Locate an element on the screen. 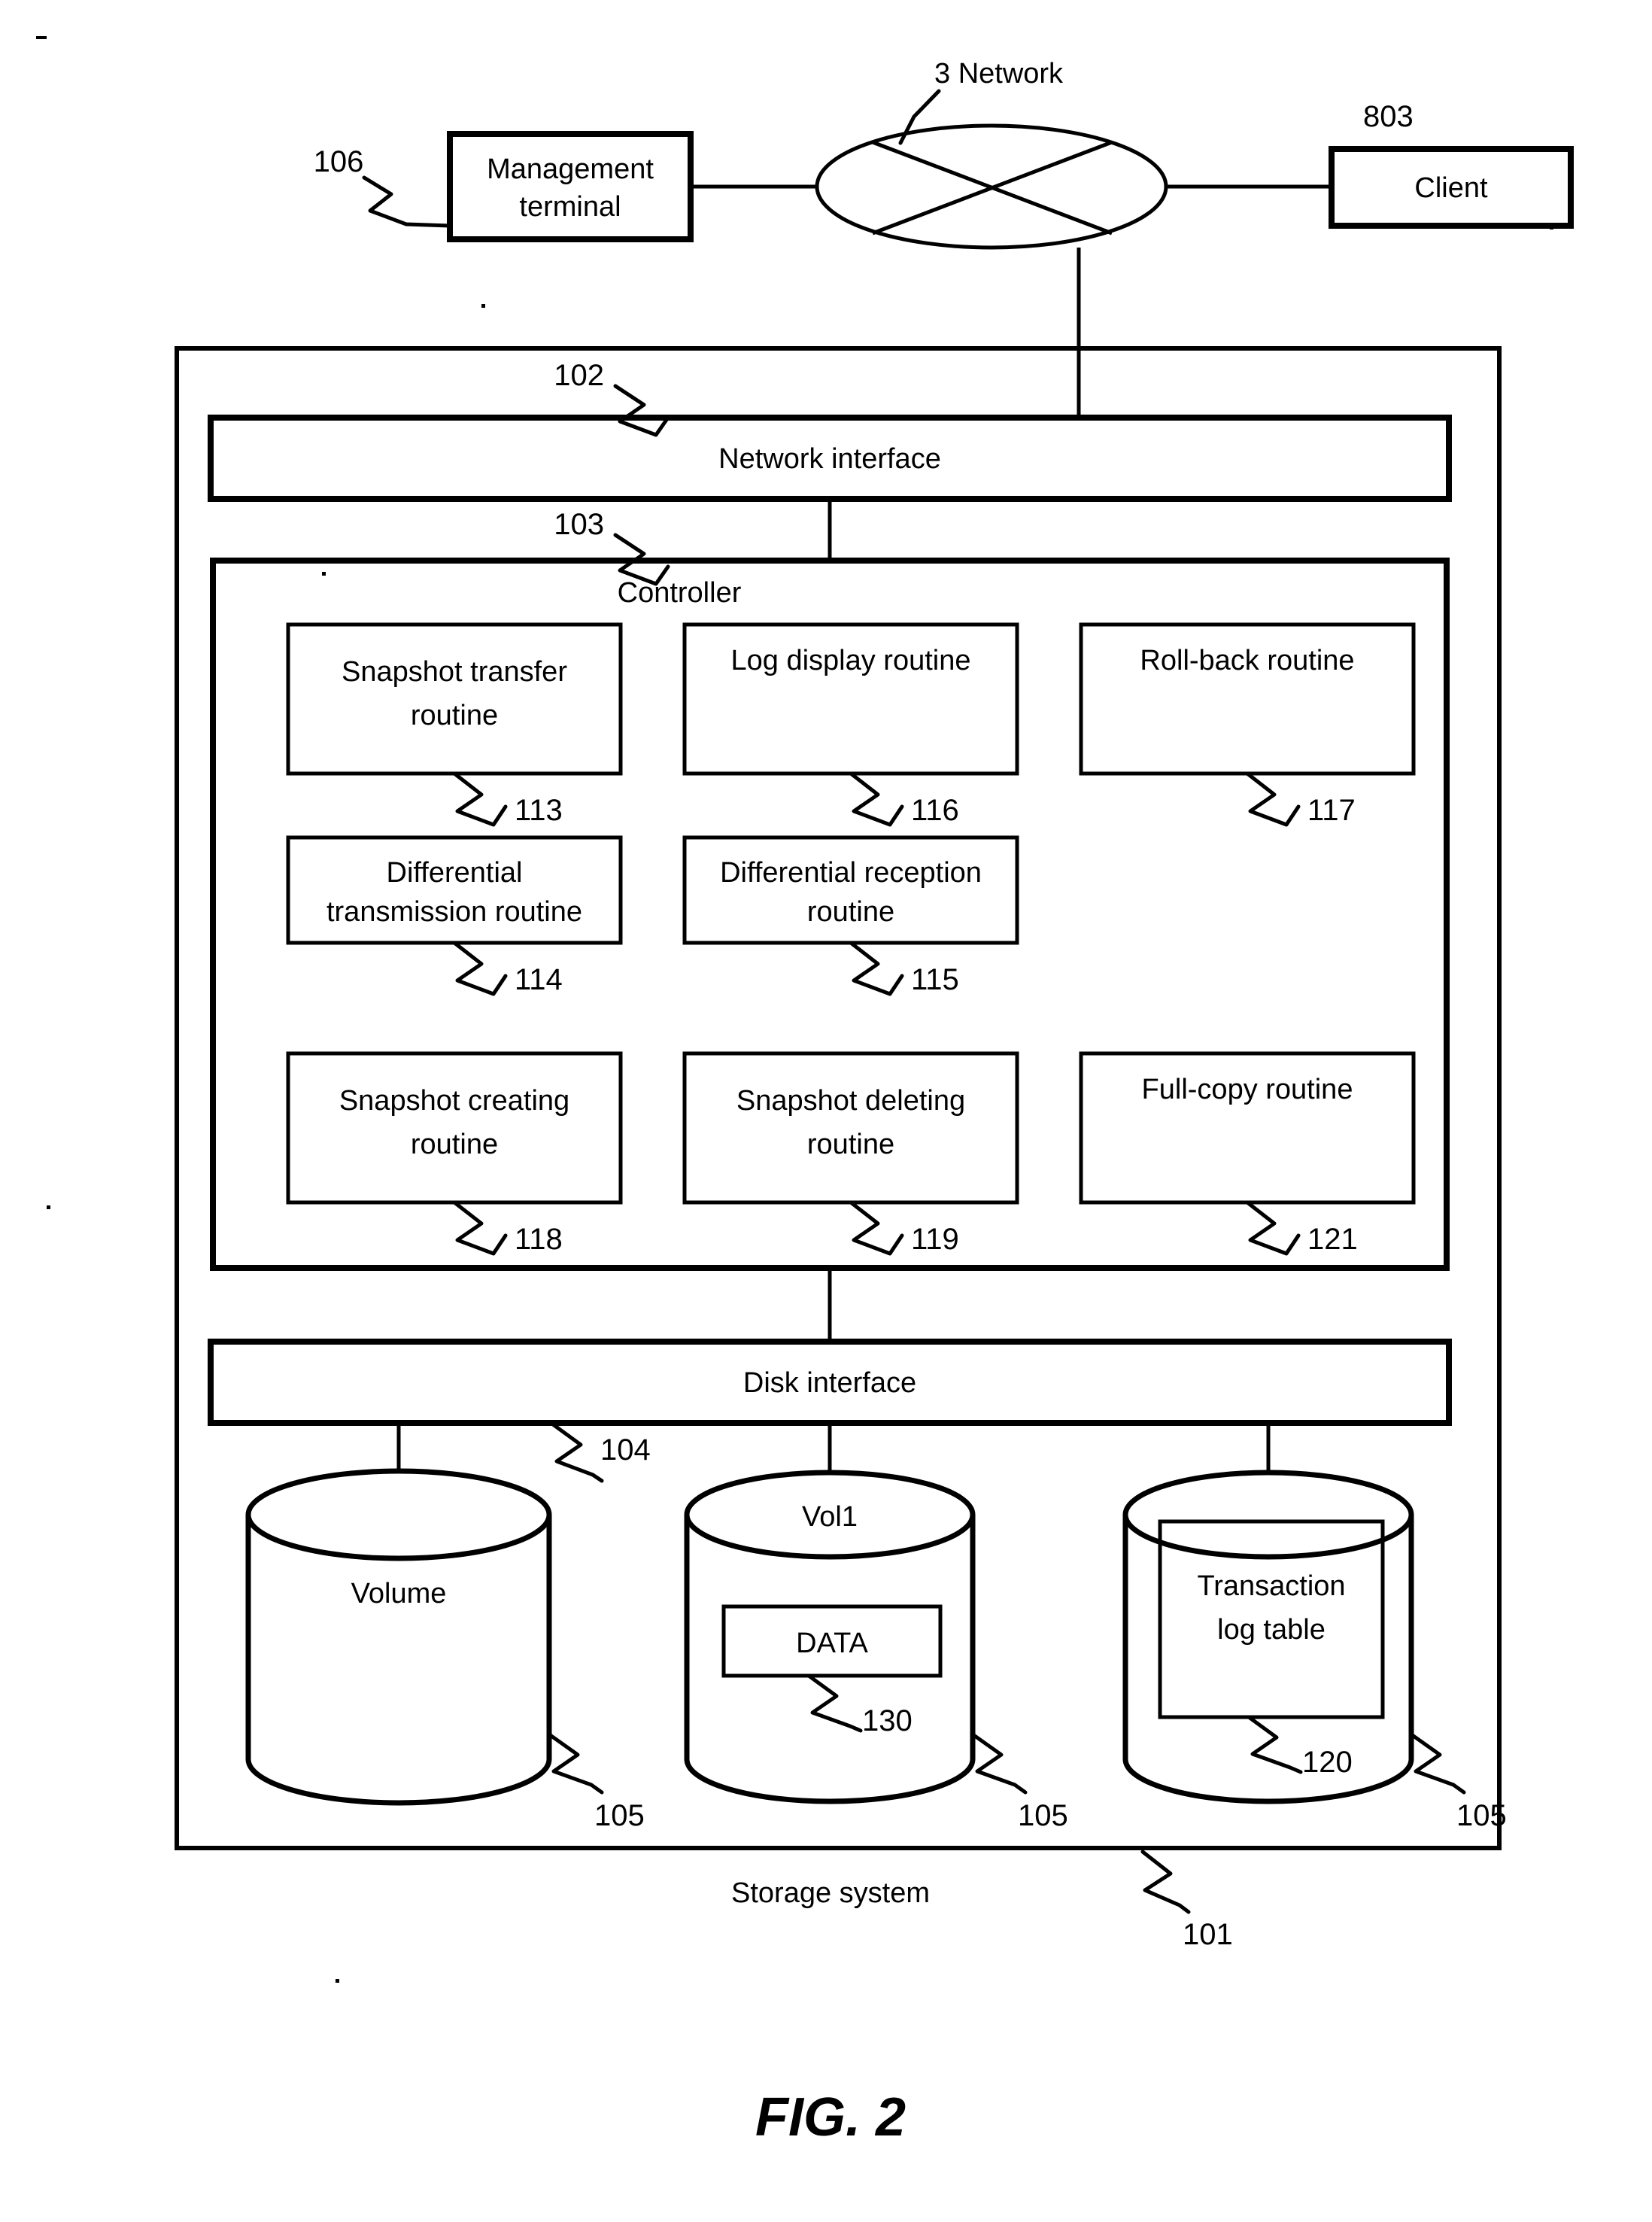 The width and height of the screenshot is (1652, 2222). storage-system-label: Storage system is located at coordinates (831, 1893).